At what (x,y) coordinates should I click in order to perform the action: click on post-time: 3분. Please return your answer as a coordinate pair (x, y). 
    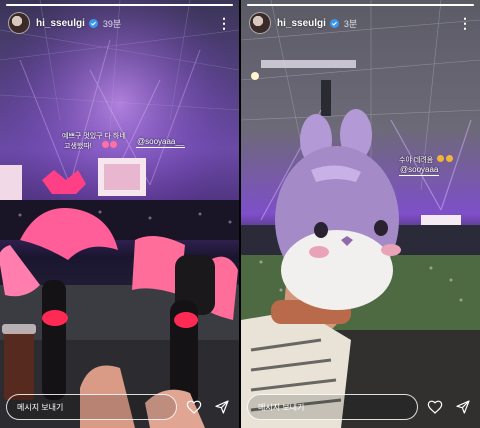
    Looking at the image, I should click on (350, 23).